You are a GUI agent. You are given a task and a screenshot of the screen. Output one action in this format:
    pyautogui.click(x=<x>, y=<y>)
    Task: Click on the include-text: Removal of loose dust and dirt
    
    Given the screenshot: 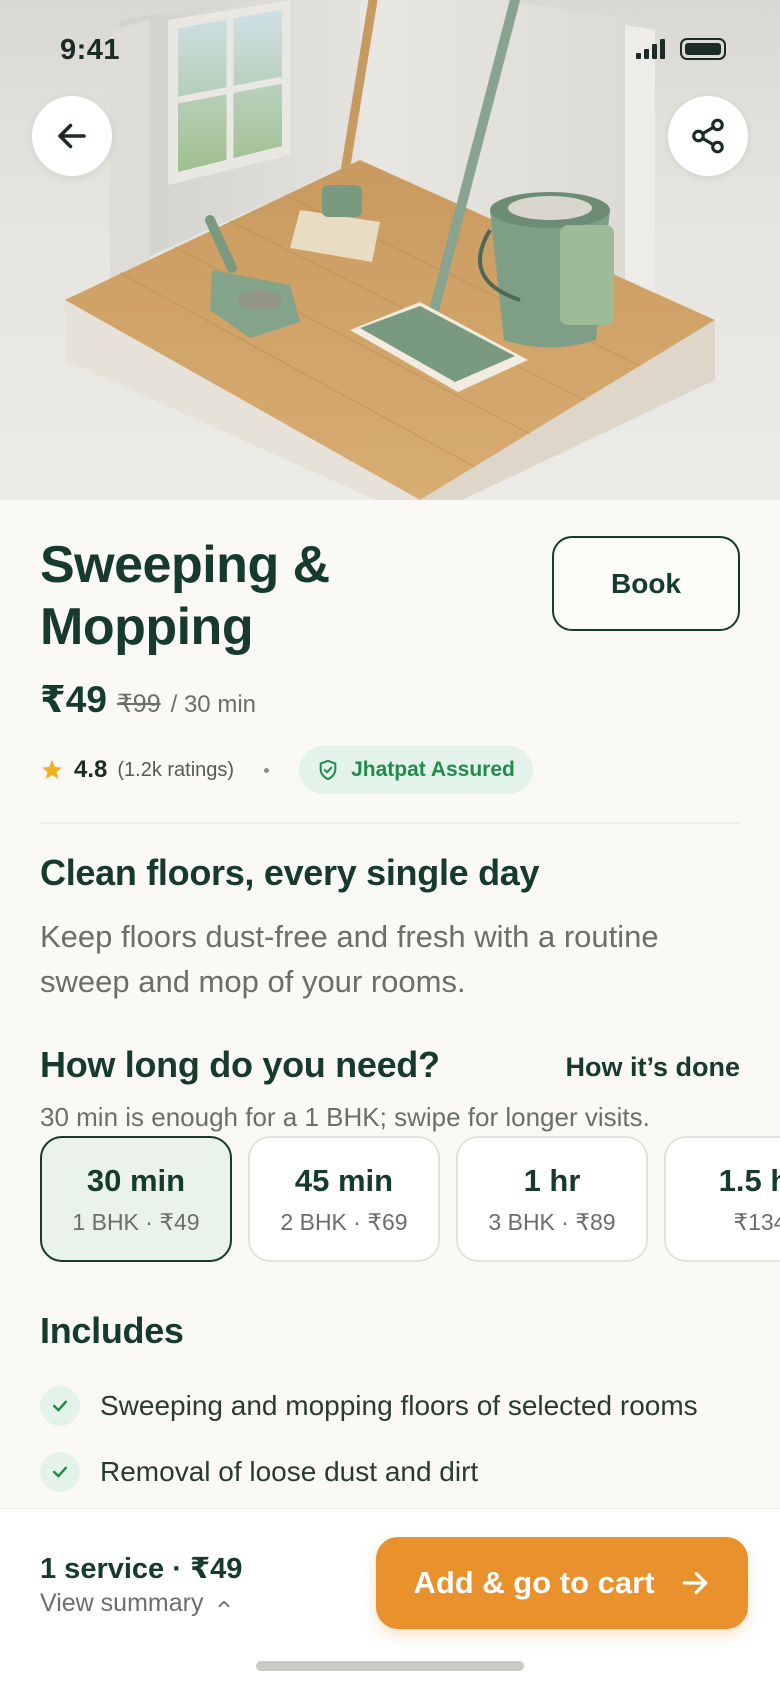 What is the action you would take?
    pyautogui.click(x=289, y=1471)
    